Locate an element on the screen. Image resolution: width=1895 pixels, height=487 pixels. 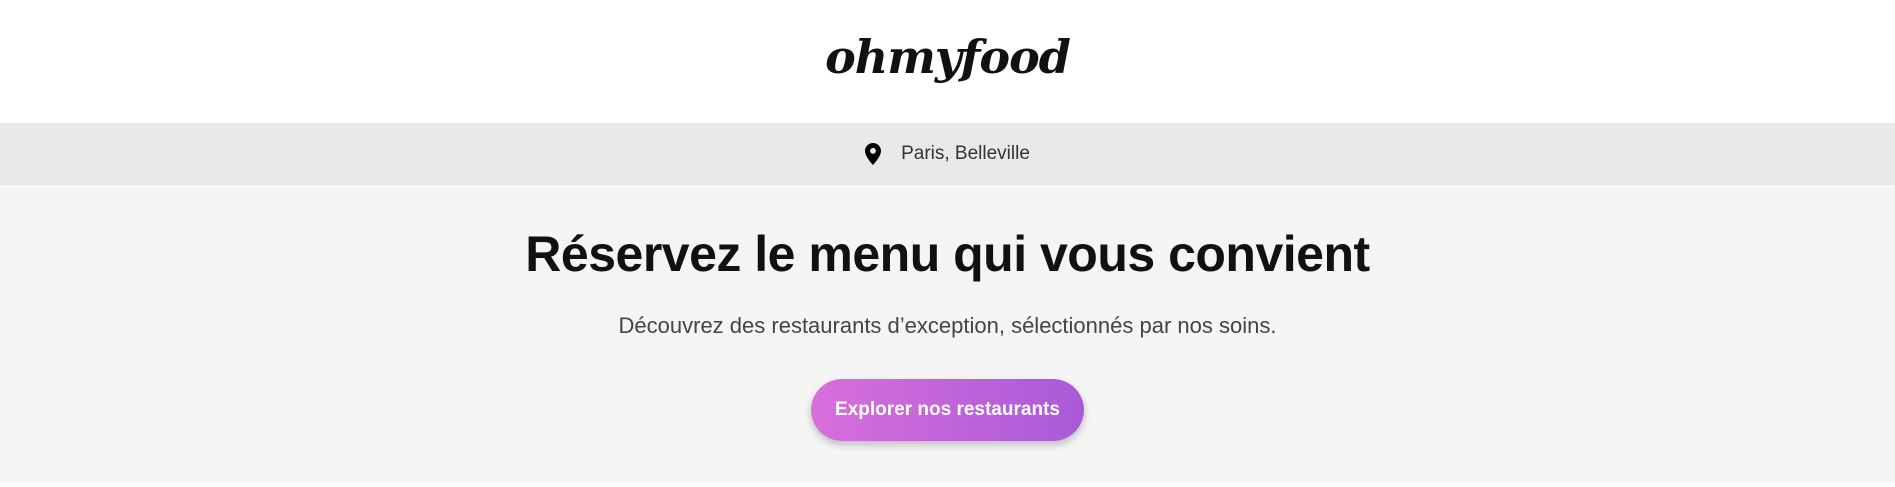
location-indicator: Paris, Belleville is located at coordinates (947, 154).